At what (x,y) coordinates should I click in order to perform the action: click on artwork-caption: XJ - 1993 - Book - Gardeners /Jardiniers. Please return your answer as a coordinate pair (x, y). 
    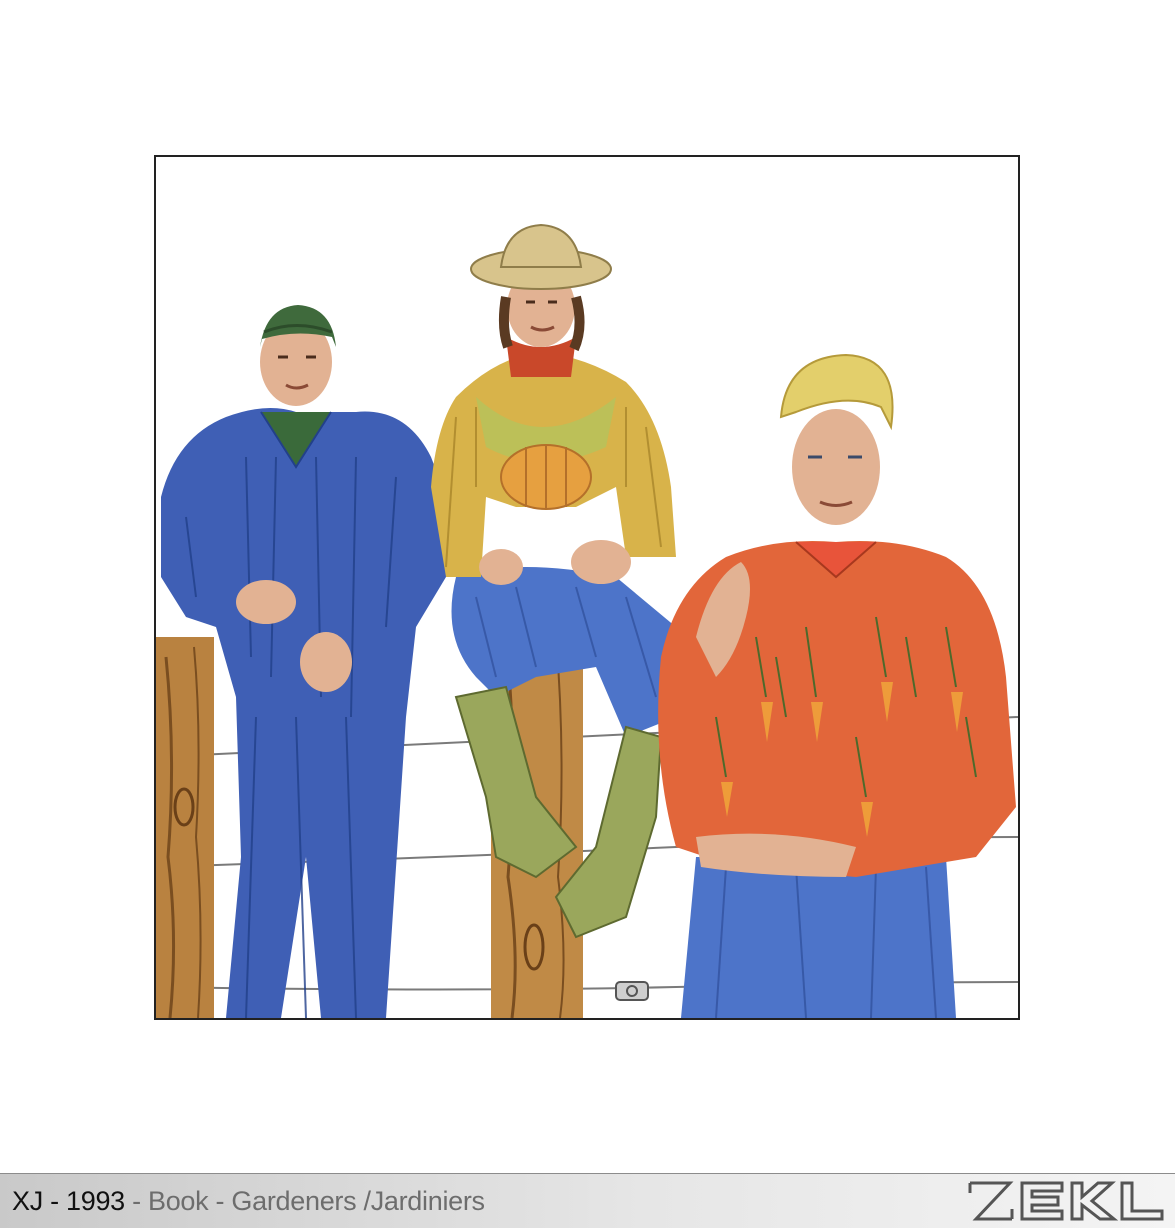
    Looking at the image, I should click on (248, 1201).